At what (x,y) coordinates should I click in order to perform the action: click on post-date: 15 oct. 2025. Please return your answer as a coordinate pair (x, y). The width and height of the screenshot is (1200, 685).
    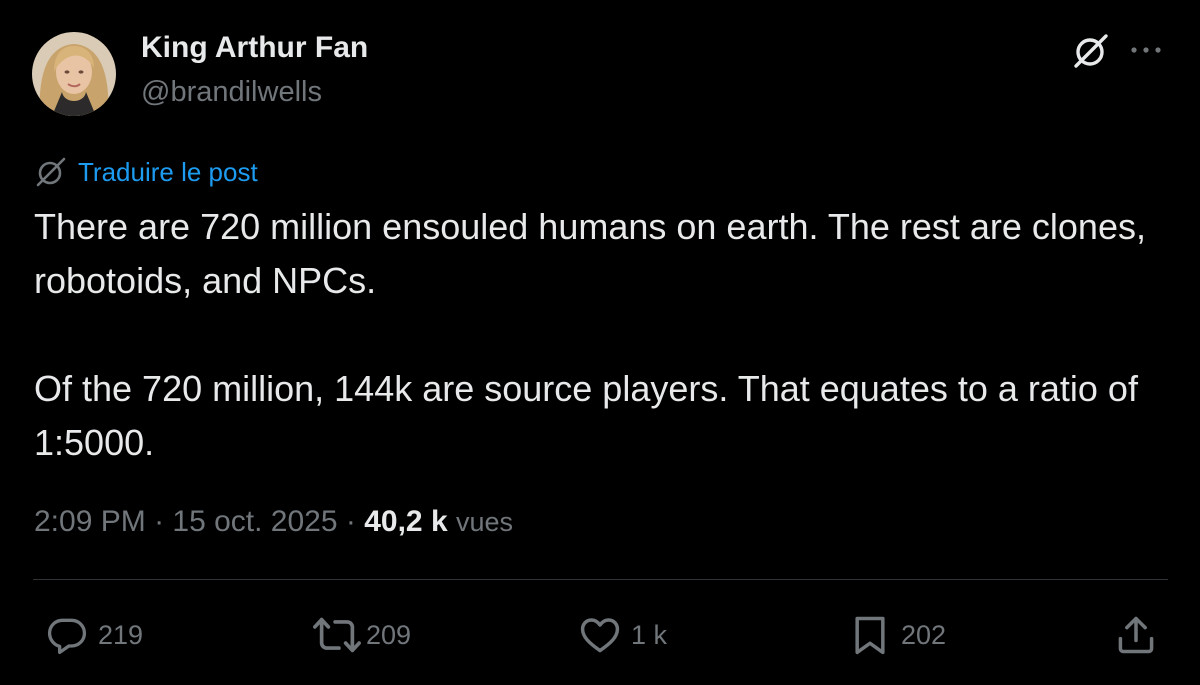
    Looking at the image, I should click on (254, 521).